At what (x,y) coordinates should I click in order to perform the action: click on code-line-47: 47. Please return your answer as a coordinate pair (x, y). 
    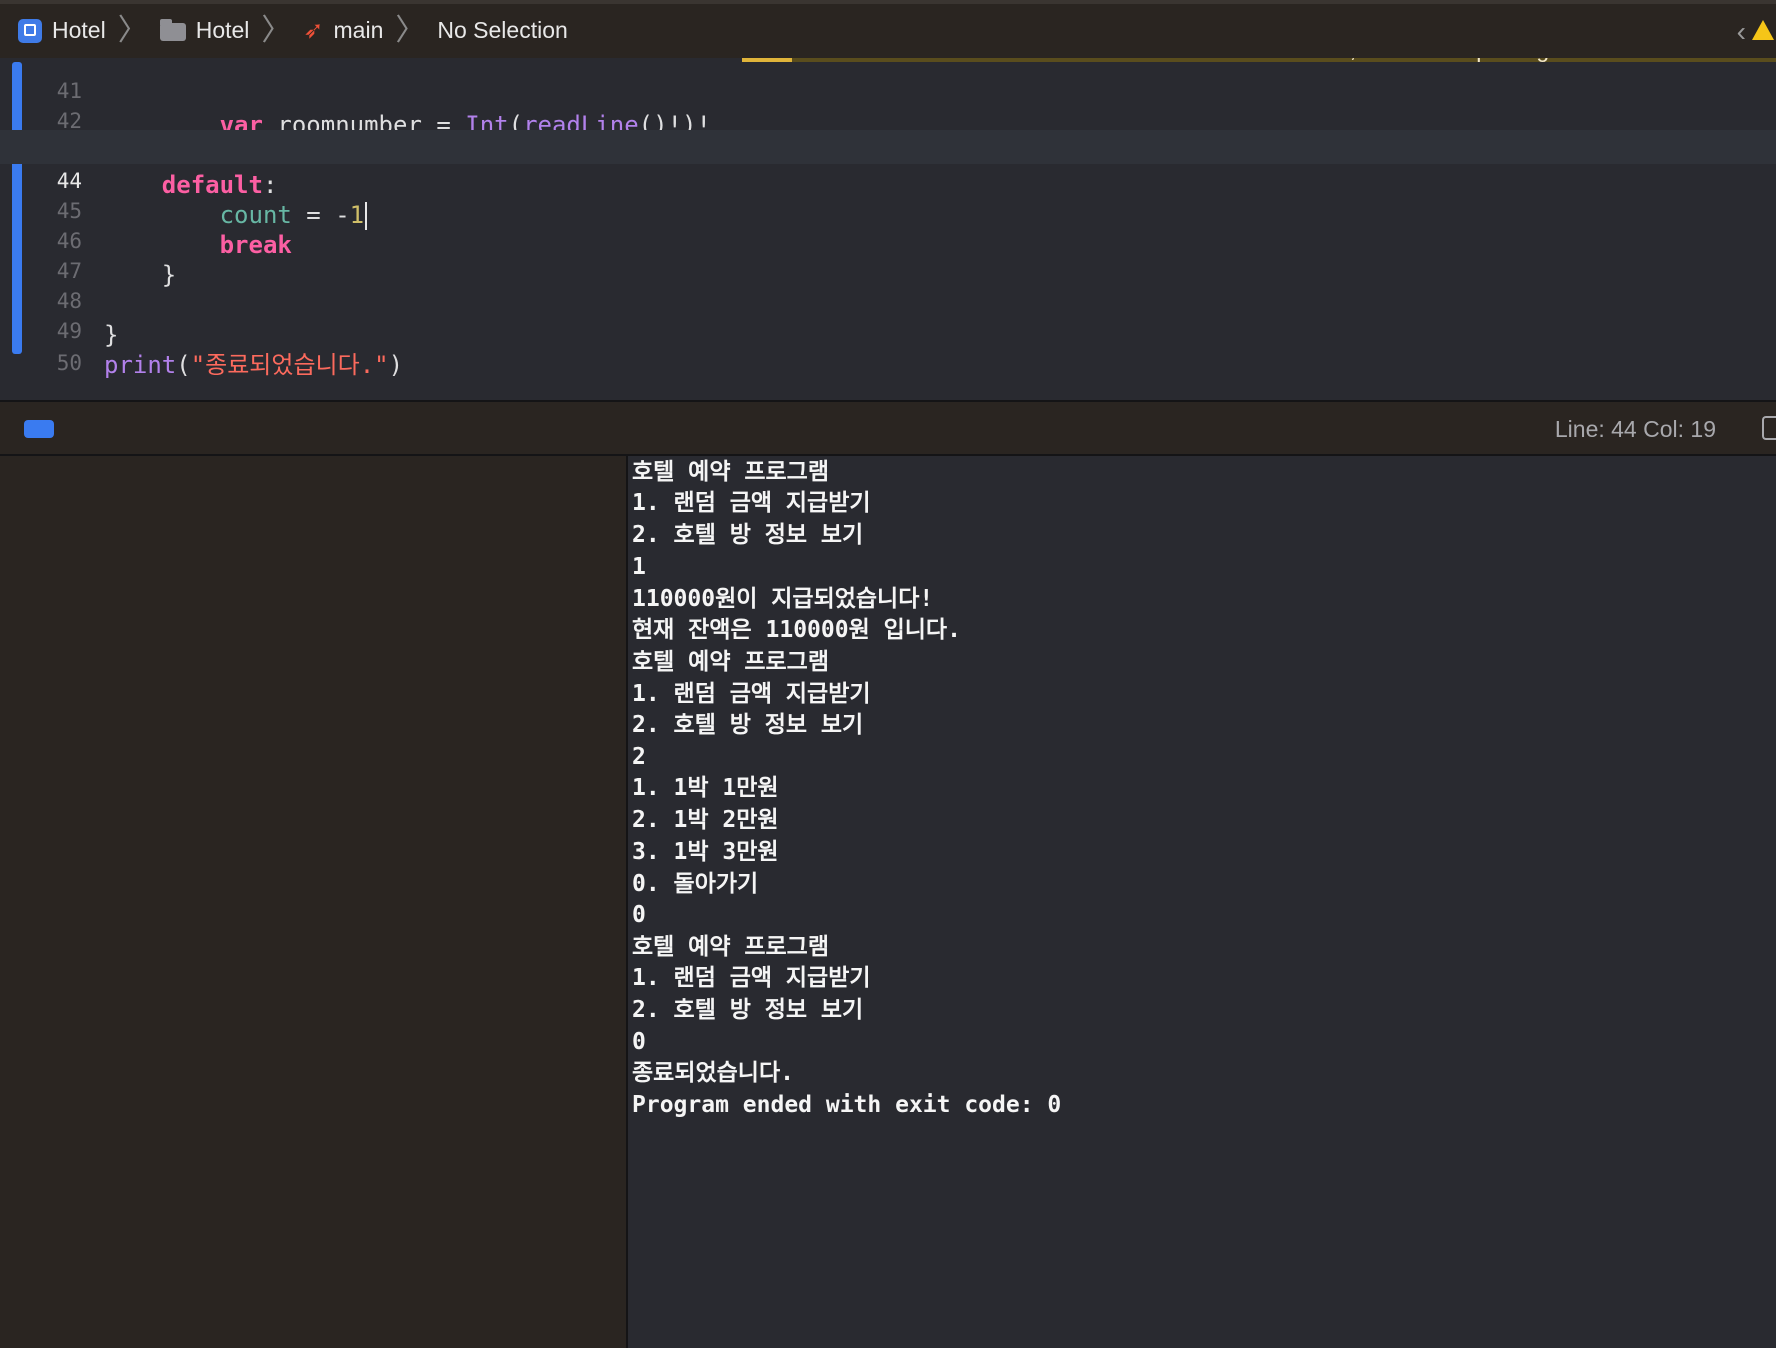
    Looking at the image, I should click on (888, 251).